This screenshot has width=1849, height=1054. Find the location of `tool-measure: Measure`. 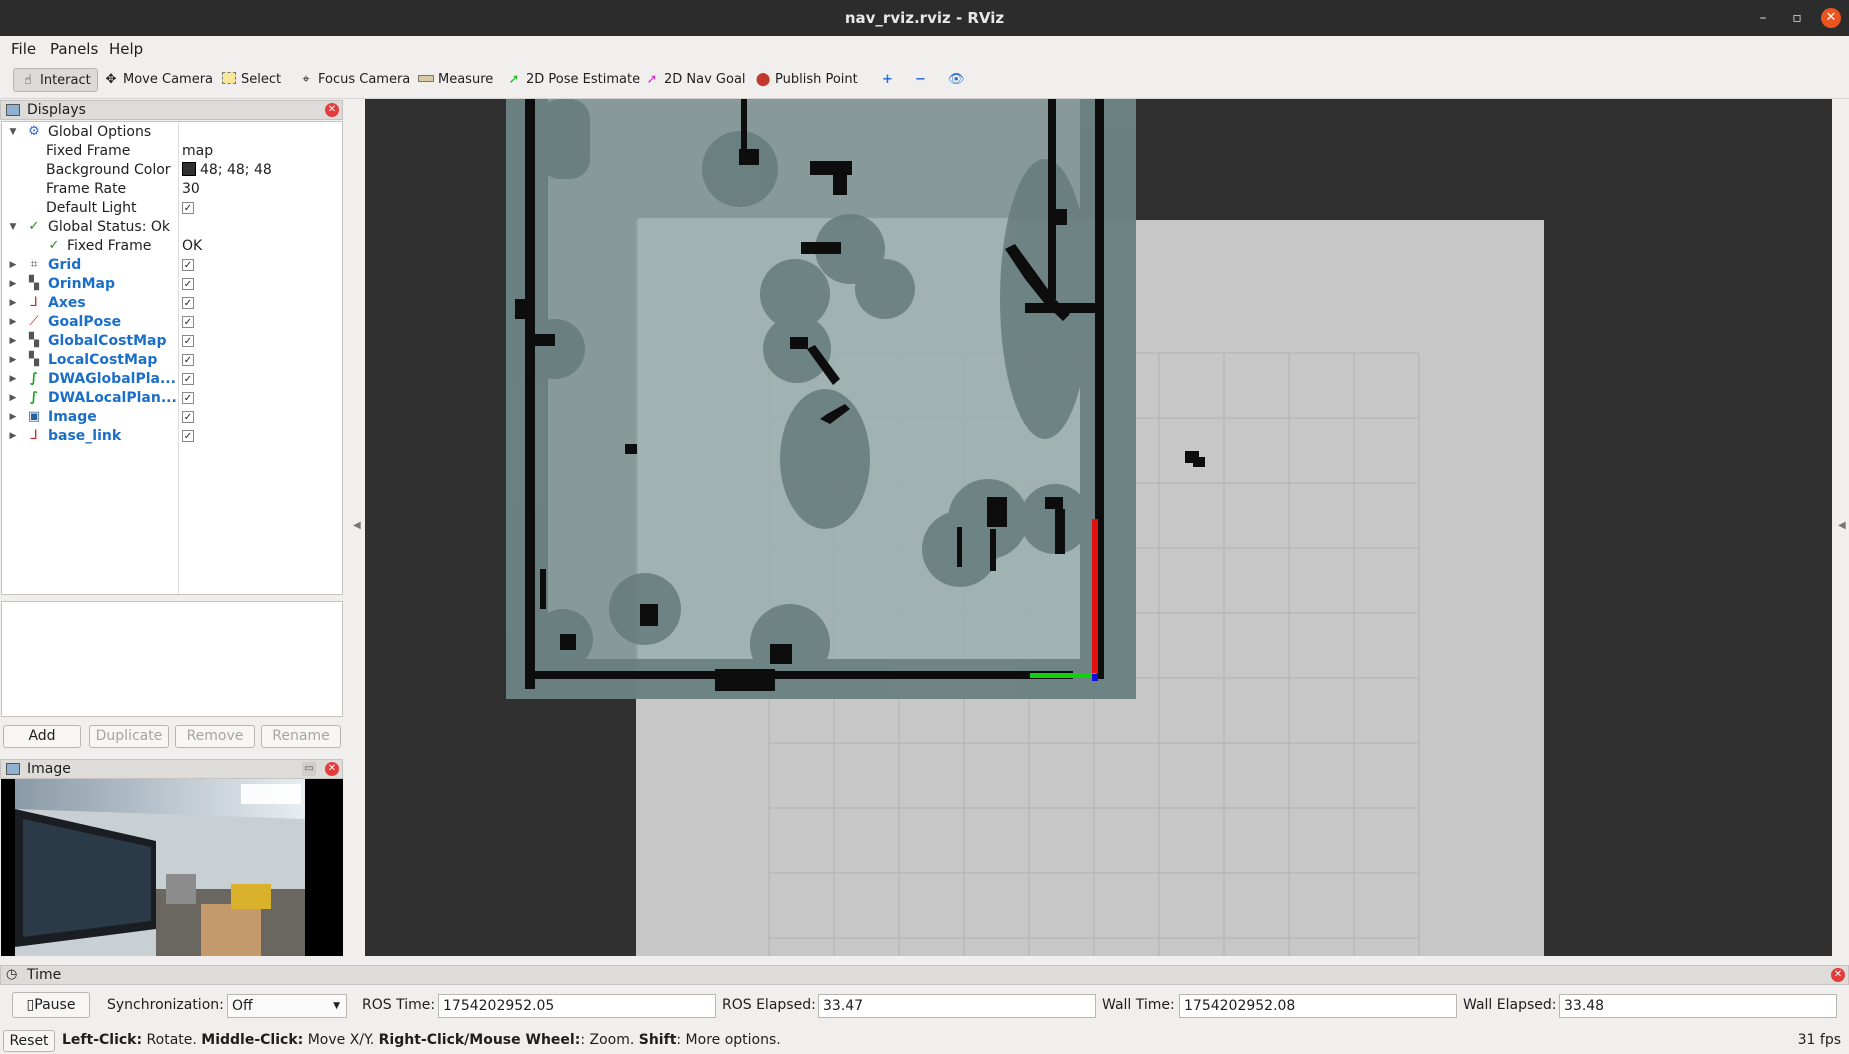

tool-measure: Measure is located at coordinates (455, 80).